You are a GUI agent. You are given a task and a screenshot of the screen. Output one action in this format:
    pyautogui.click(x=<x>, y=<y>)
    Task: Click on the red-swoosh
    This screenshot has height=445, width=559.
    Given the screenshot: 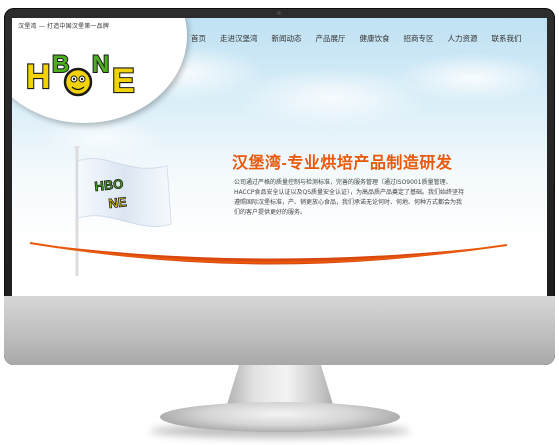 What is the action you would take?
    pyautogui.click(x=268, y=253)
    